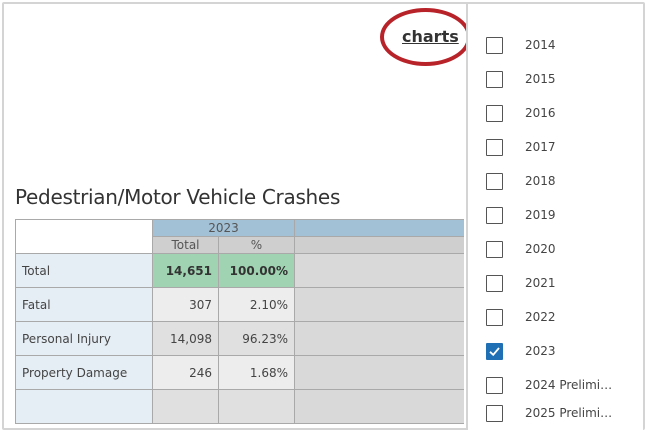 The height and width of the screenshot is (432, 647). I want to click on table-row-personal-injury: Personal Injury 14,098 96.23%, so click(239, 338).